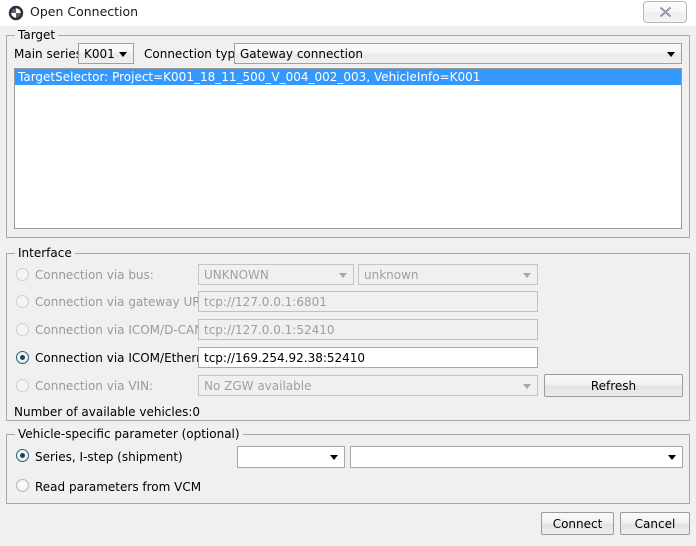 The height and width of the screenshot is (546, 696). I want to click on interface-group-title: Interface, so click(45, 253).